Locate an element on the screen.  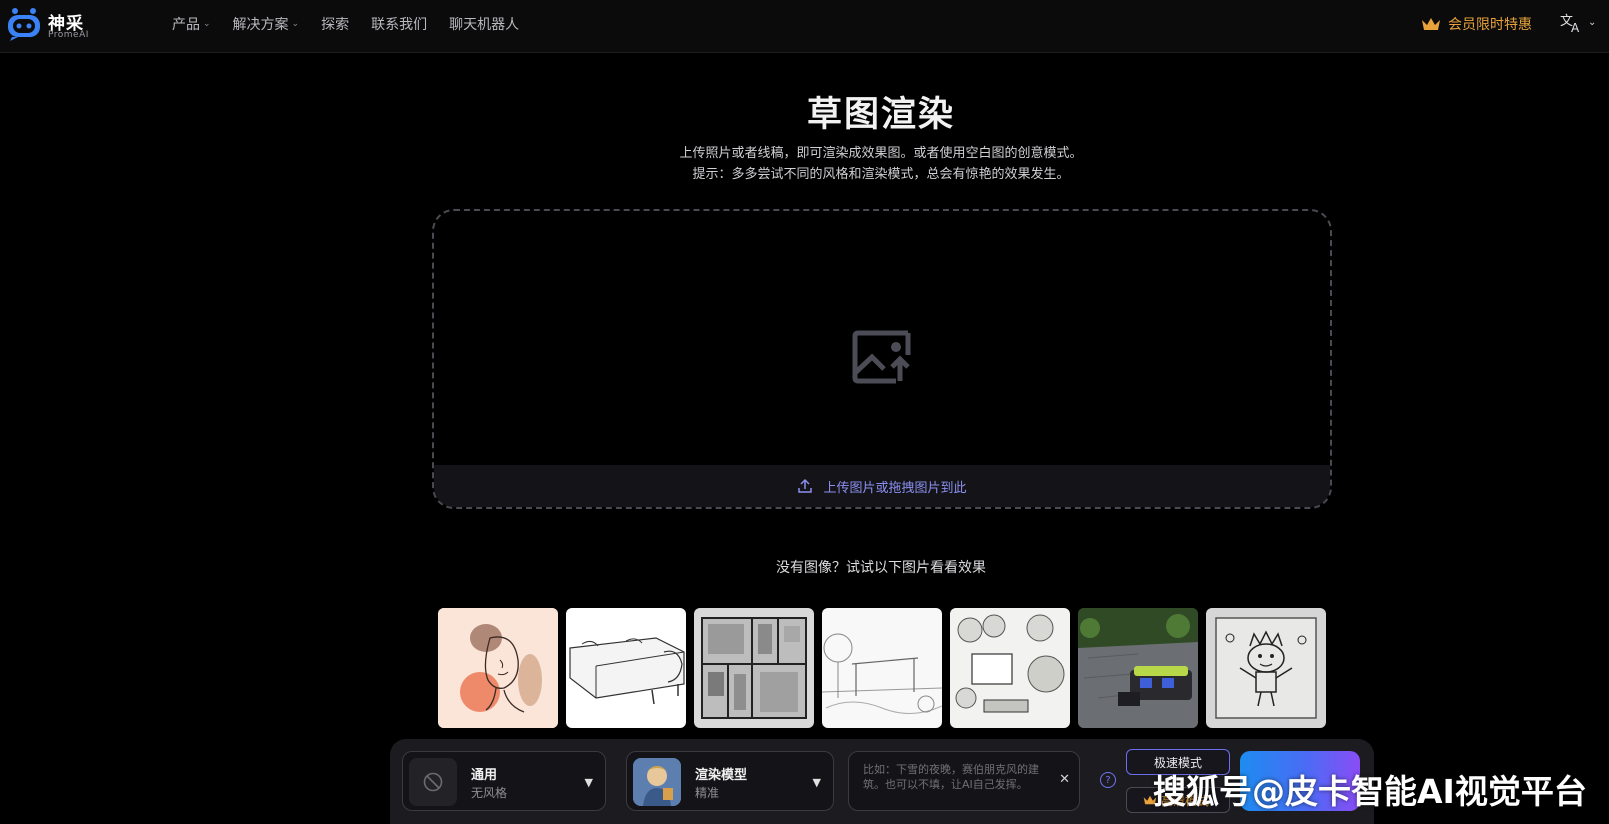
garden-sketch-image is located at coordinates (882, 668).